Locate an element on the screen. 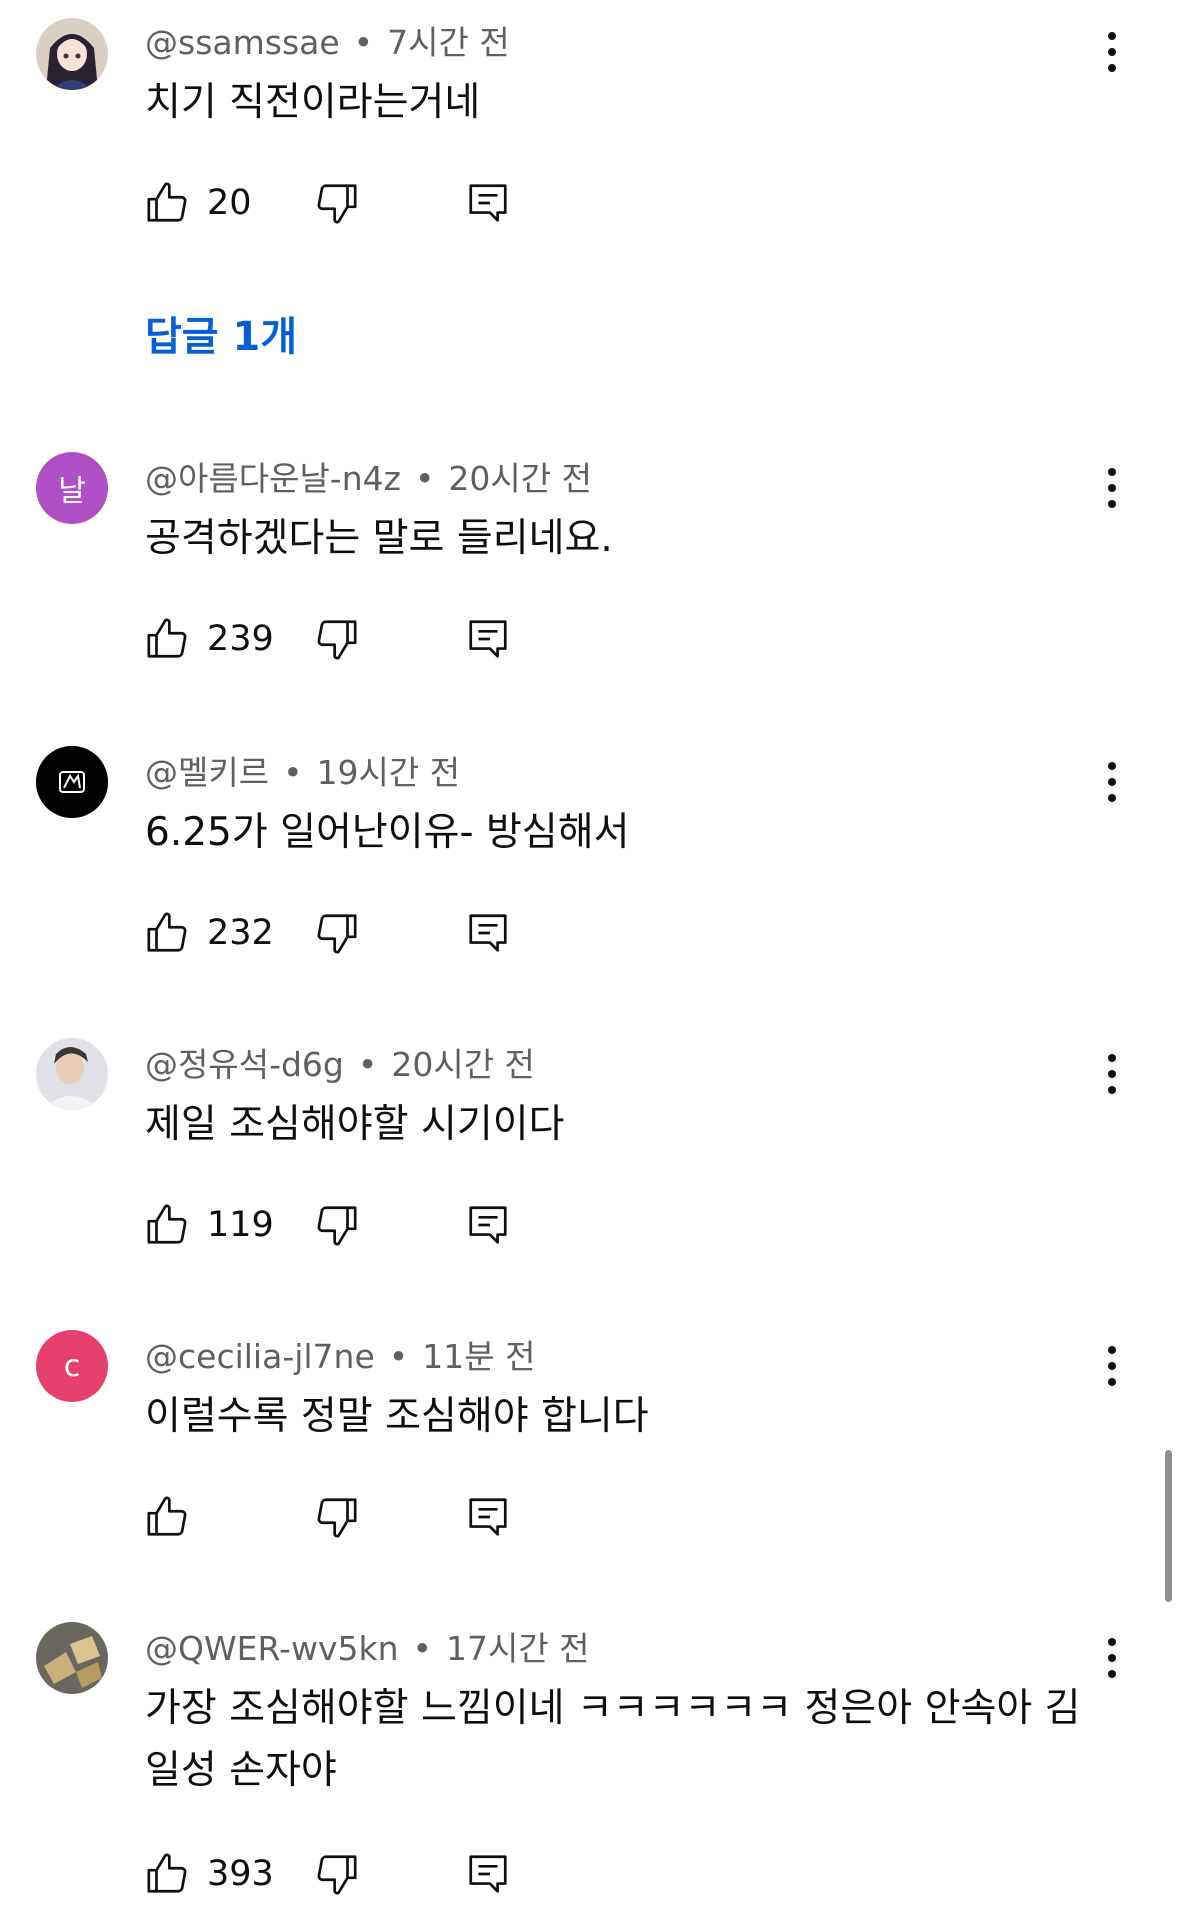 The height and width of the screenshot is (1927, 1179). comment-actions is located at coordinates (355, 1522).